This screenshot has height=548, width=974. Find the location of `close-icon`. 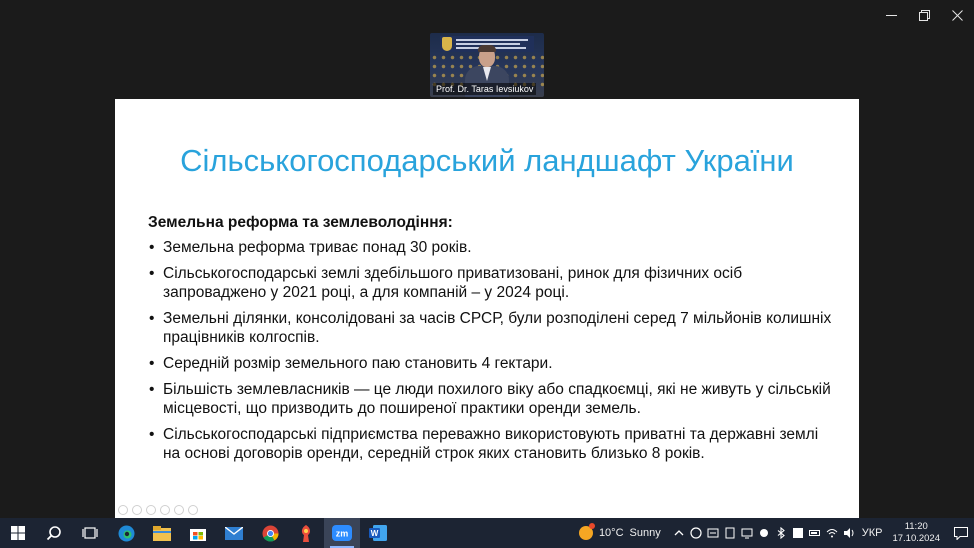

close-icon is located at coordinates (957, 15).